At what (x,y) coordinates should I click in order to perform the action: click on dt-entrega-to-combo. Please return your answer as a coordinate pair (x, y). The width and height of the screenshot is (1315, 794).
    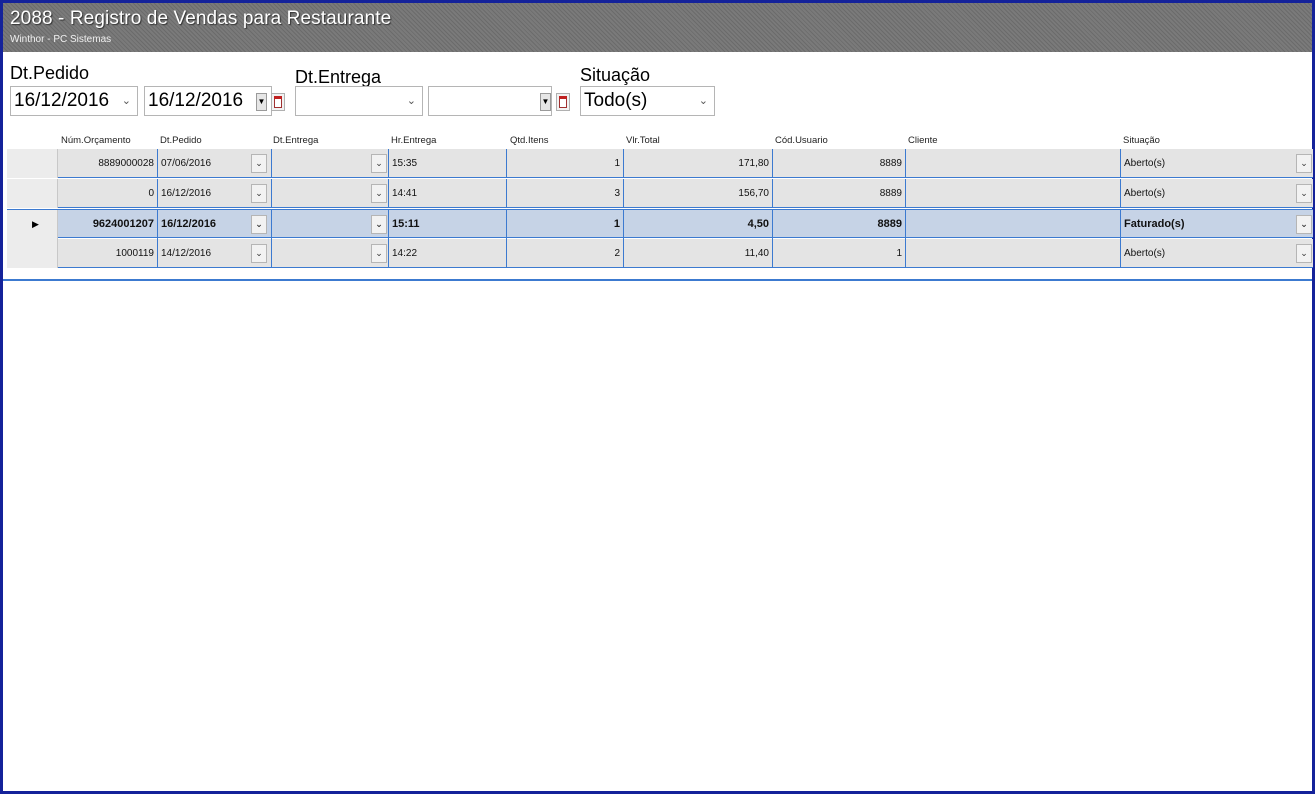
    Looking at the image, I should click on (490, 101).